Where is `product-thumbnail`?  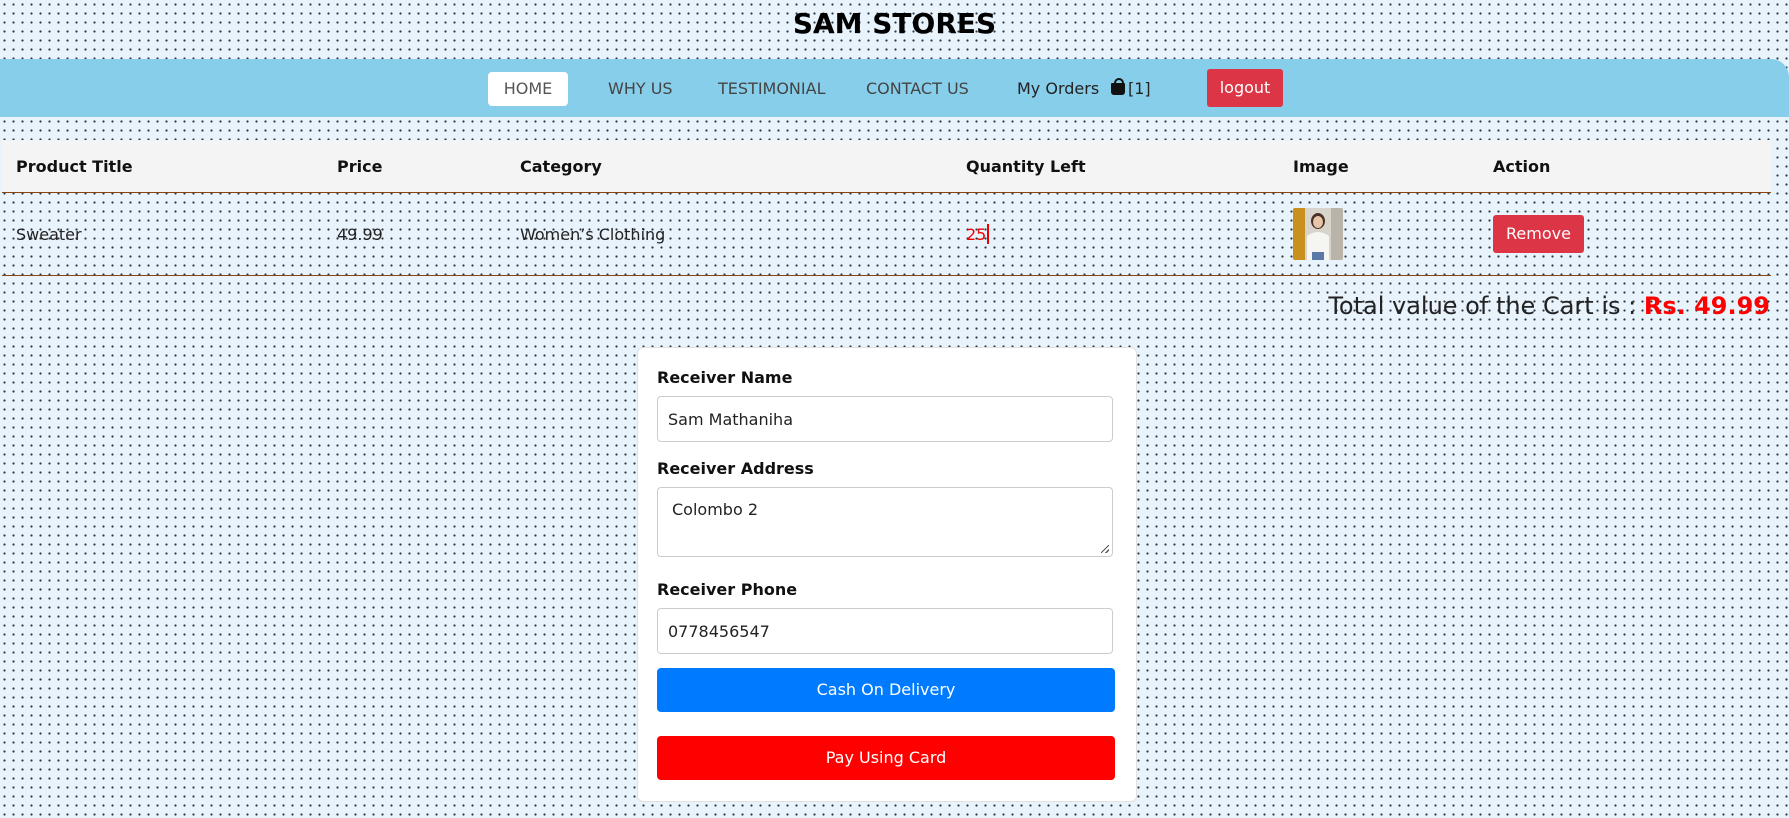
product-thumbnail is located at coordinates (1318, 234).